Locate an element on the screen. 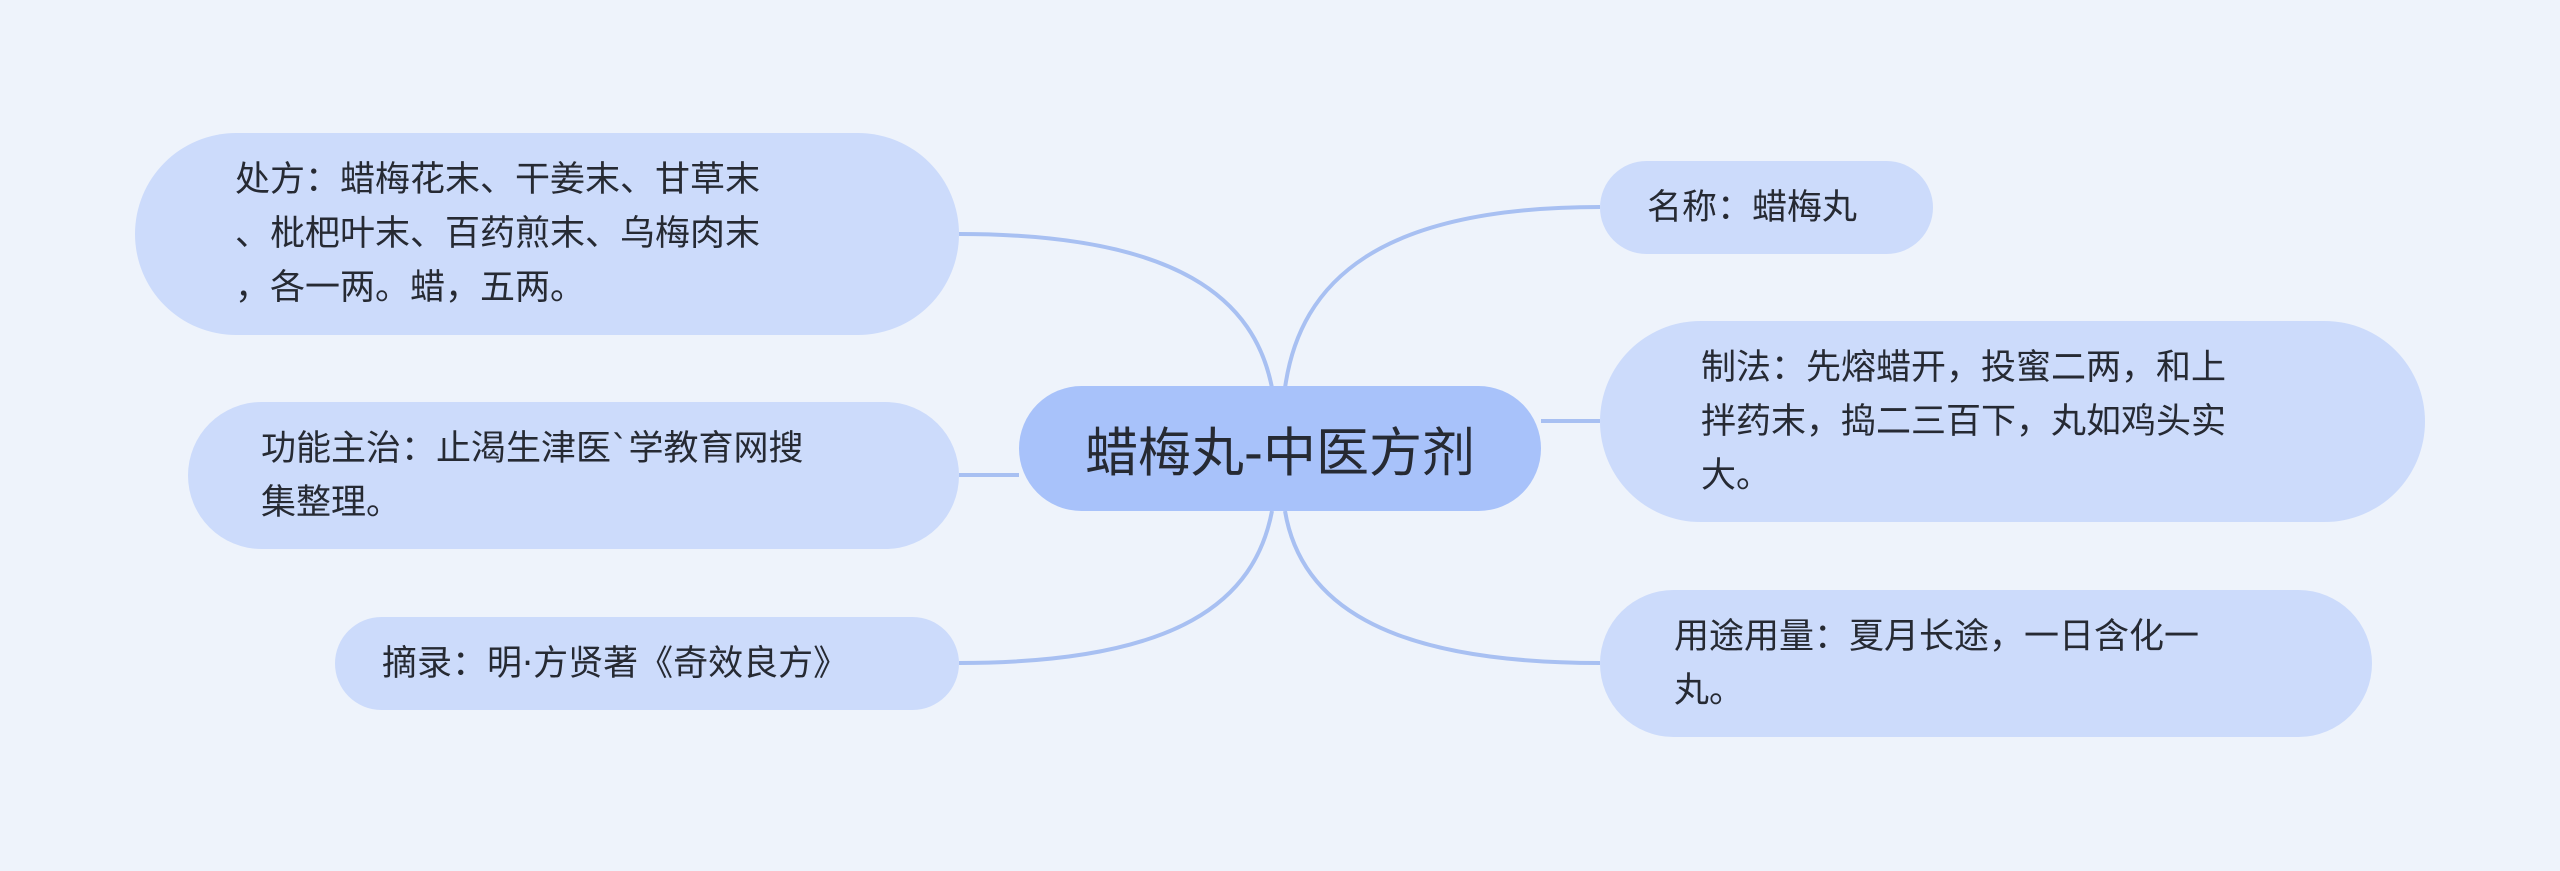 Image resolution: width=2560 pixels, height=871 pixels. central-topic: 蜡梅丸-中医方剂 is located at coordinates (1280, 448).